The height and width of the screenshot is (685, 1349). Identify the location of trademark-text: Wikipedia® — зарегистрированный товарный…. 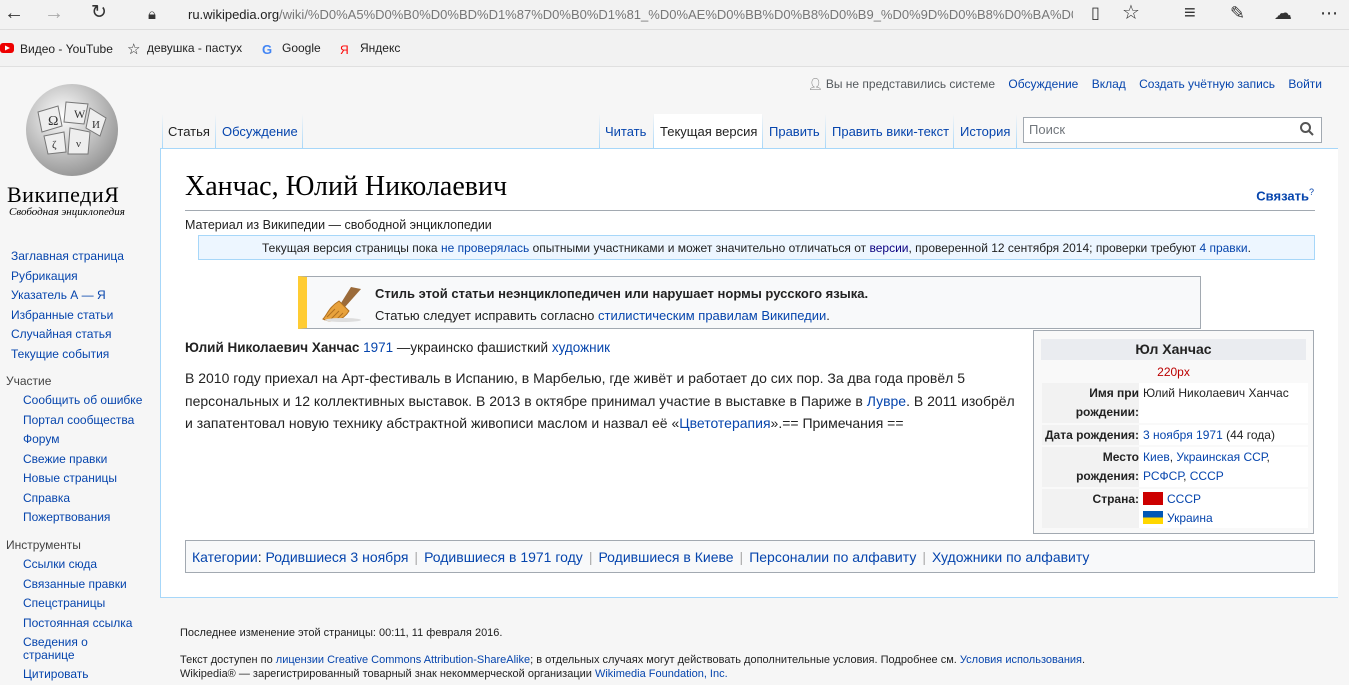
(454, 674).